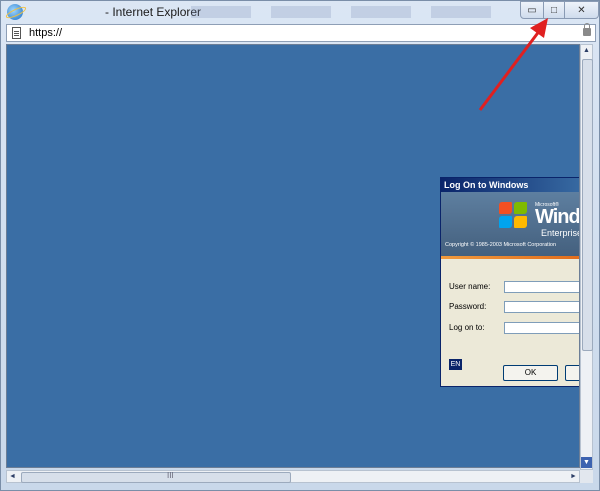  Describe the element at coordinates (468, 306) in the screenshot. I see `password-label: Password:` at that location.